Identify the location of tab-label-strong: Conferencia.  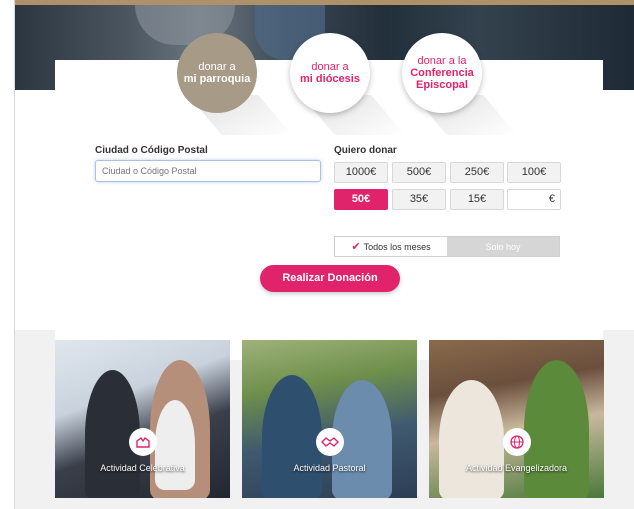
(442, 73).